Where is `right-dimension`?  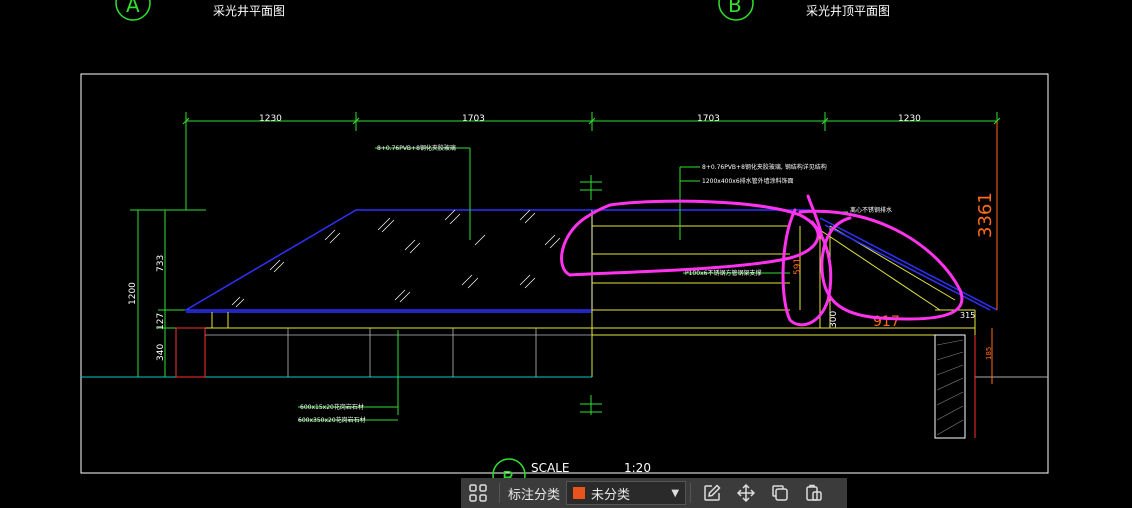 right-dimension is located at coordinates (994, 252).